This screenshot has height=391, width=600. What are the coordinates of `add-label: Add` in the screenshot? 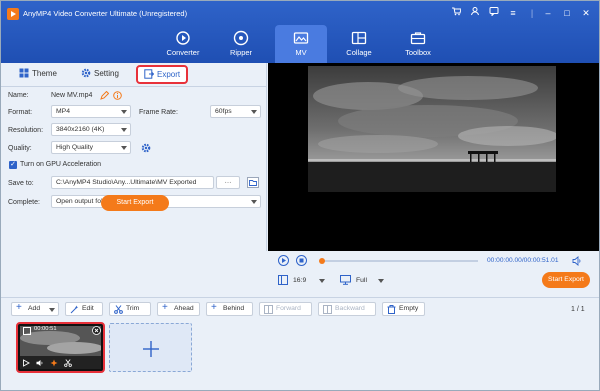 It's located at (34, 308).